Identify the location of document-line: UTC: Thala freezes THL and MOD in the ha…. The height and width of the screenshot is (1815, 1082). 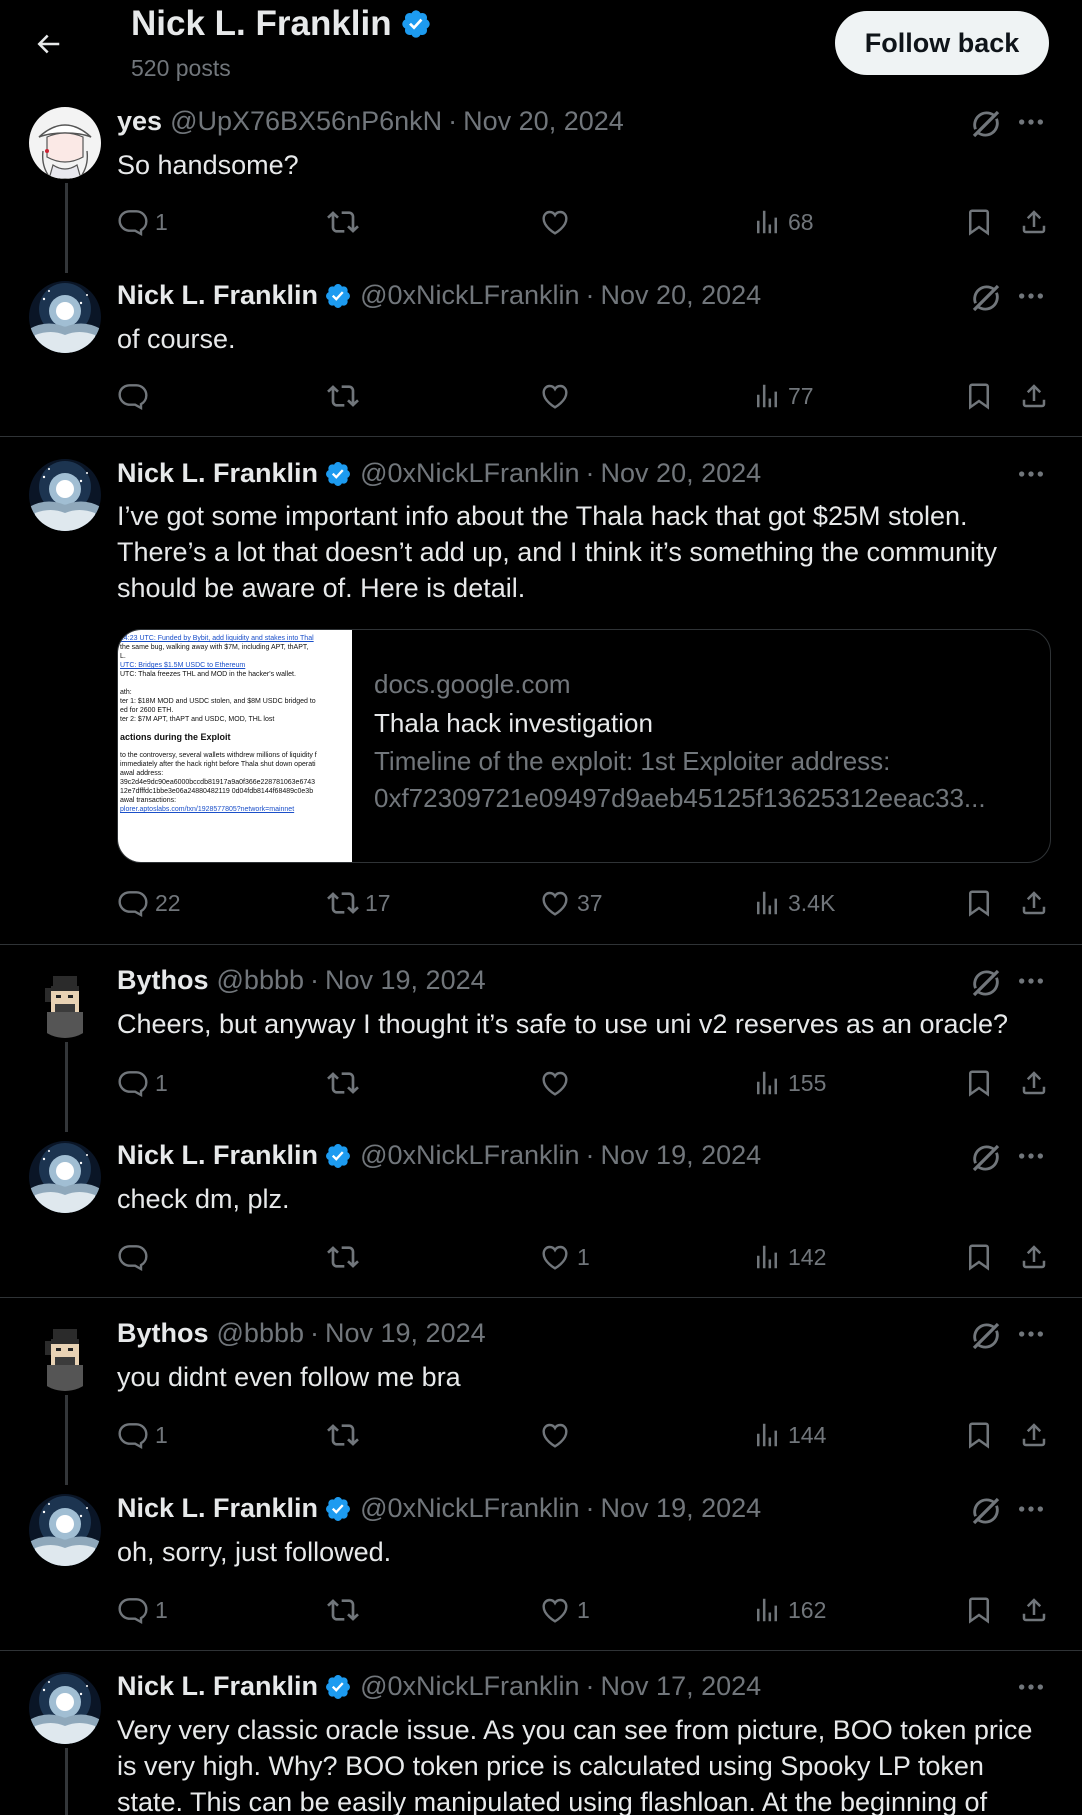
(208, 674).